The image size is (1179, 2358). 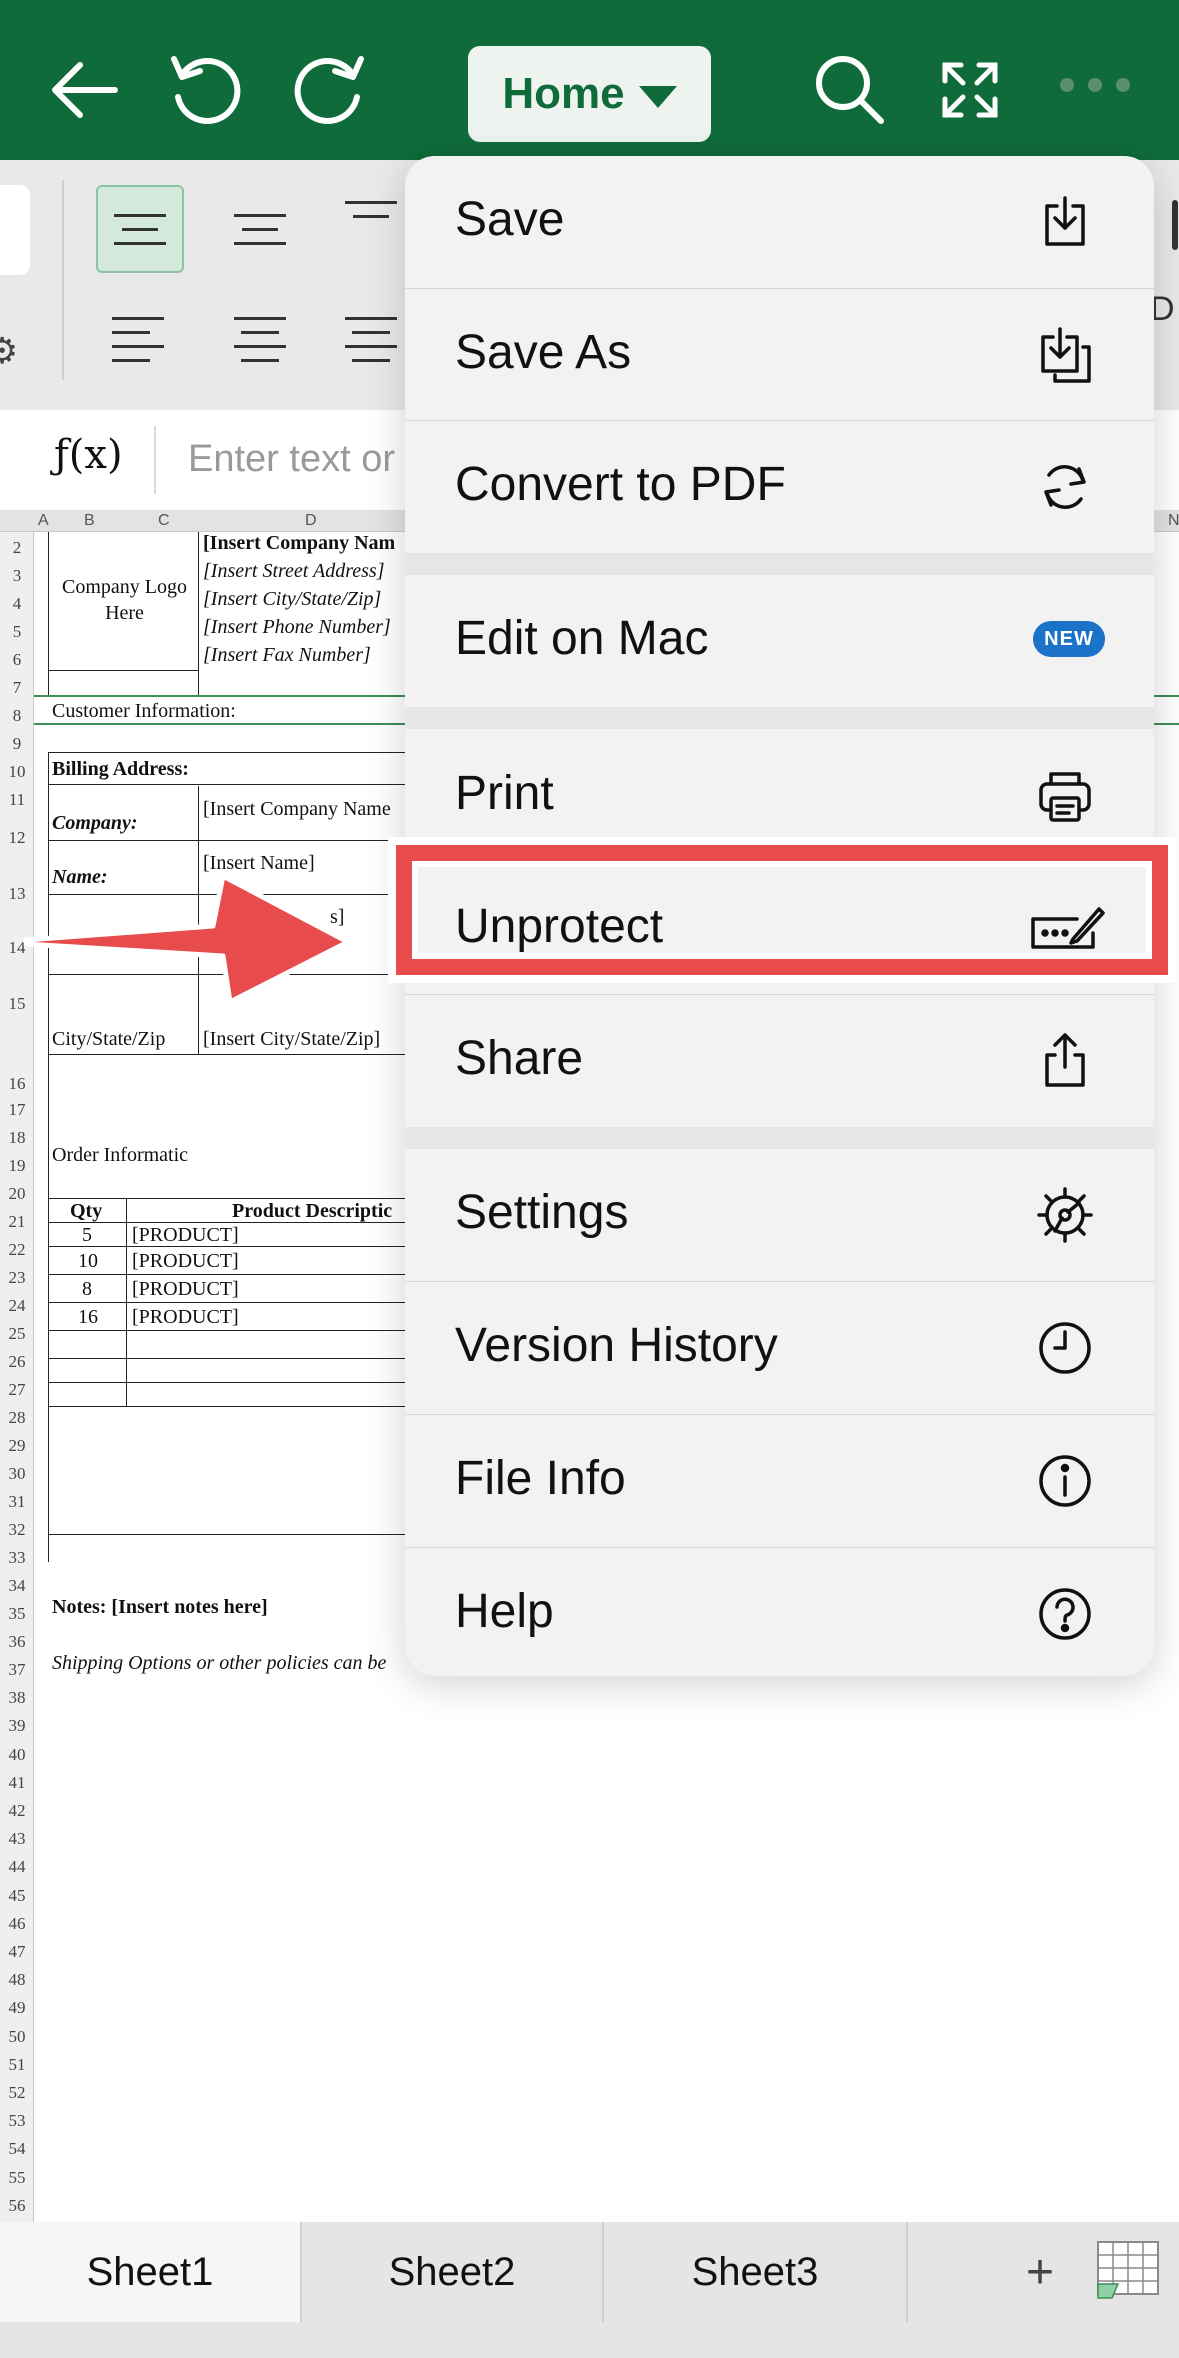 What do you see at coordinates (9, 351) in the screenshot?
I see `gear-icon: ⚙` at bounding box center [9, 351].